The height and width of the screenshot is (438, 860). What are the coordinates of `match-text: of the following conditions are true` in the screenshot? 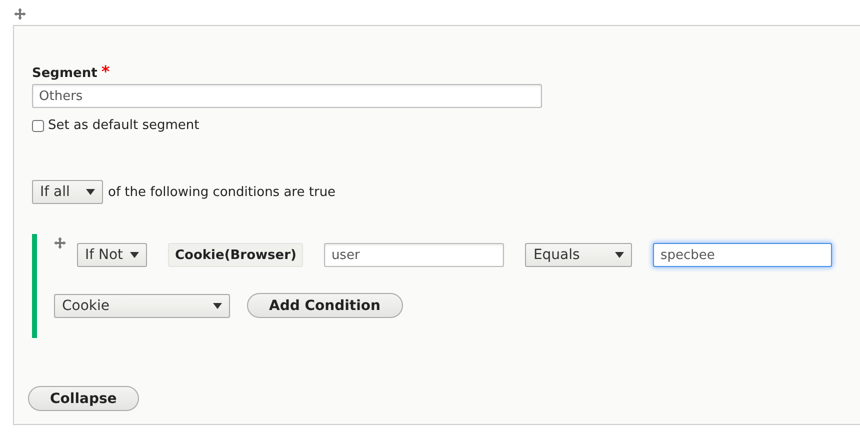 It's located at (222, 192).